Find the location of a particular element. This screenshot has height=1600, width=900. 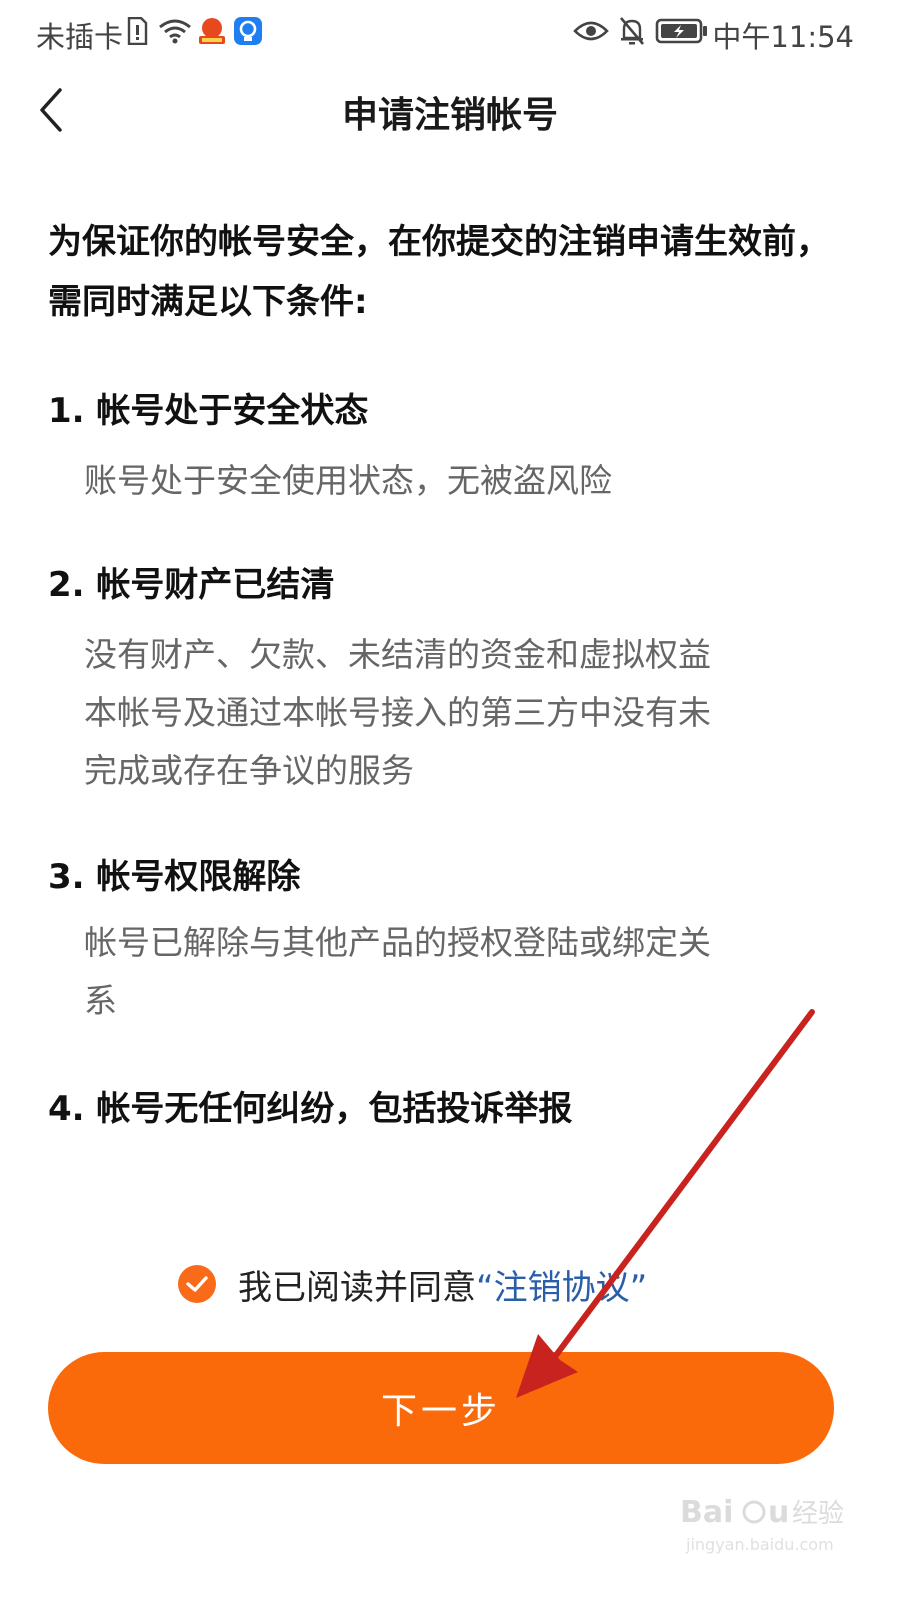

sim-alert-icon is located at coordinates (137, 31).